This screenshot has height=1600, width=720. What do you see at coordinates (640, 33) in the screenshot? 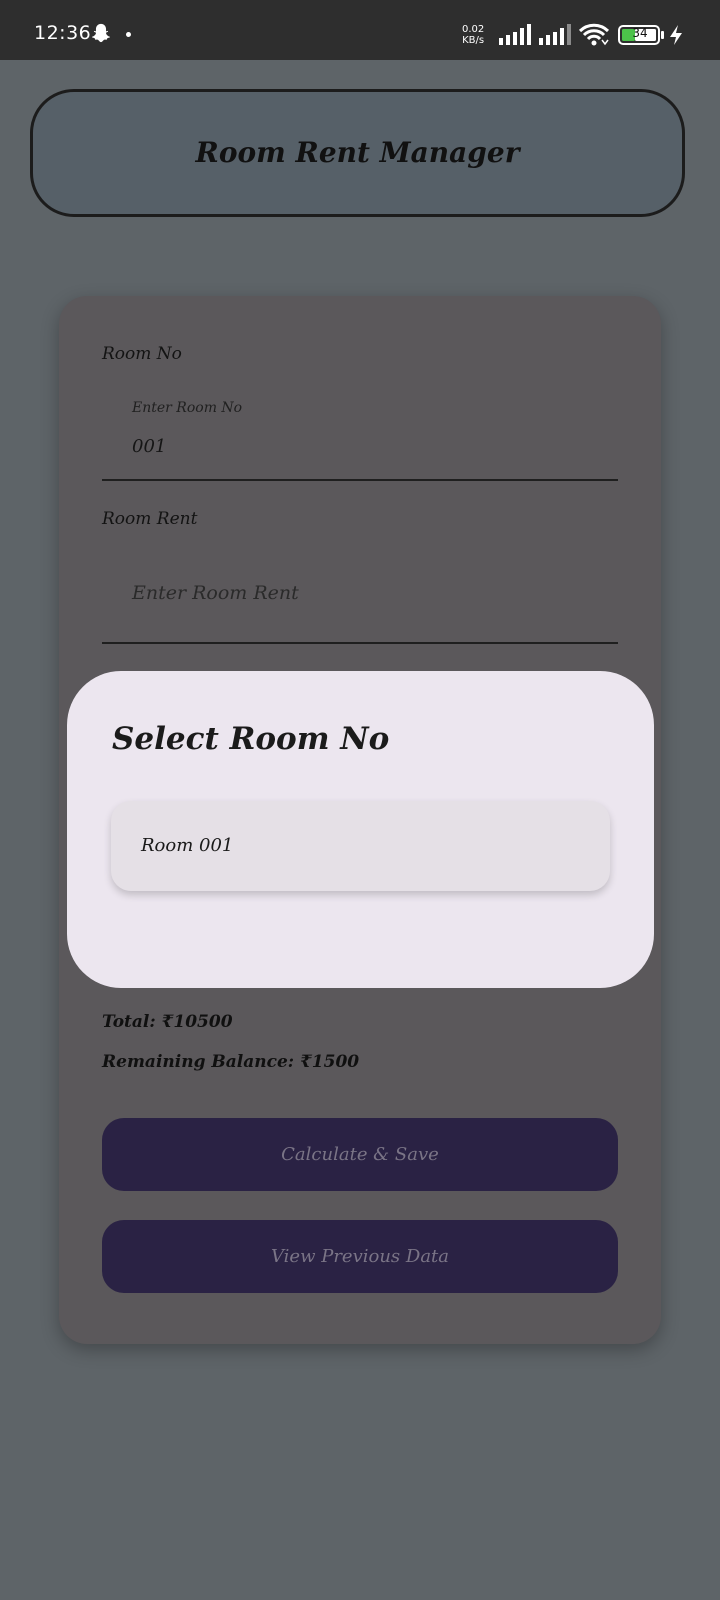
I see `battery-level: 34` at bounding box center [640, 33].